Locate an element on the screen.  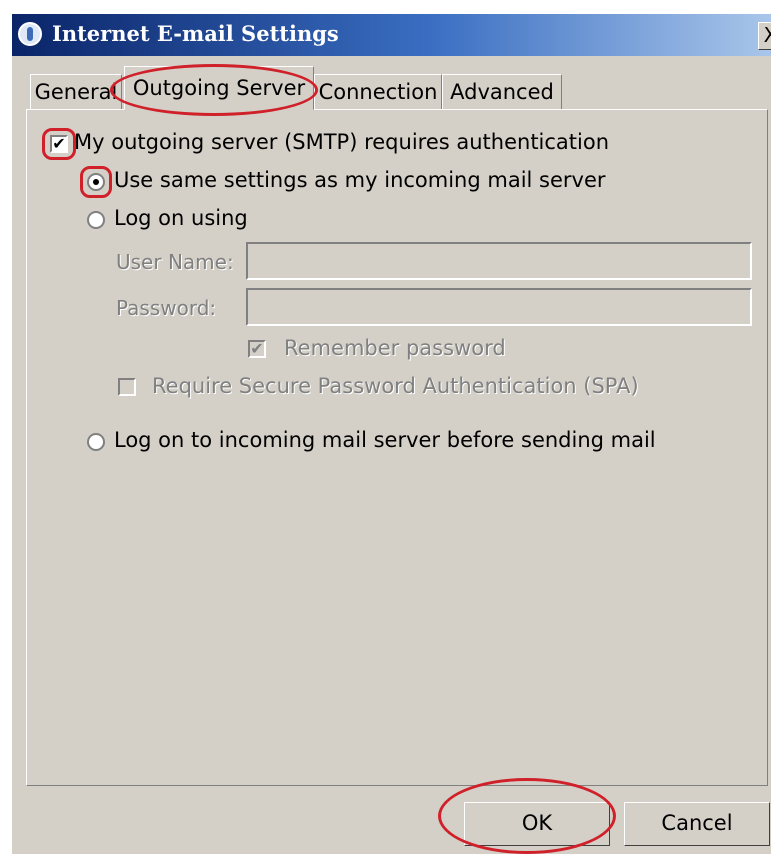
close-button: X is located at coordinates (764, 36).